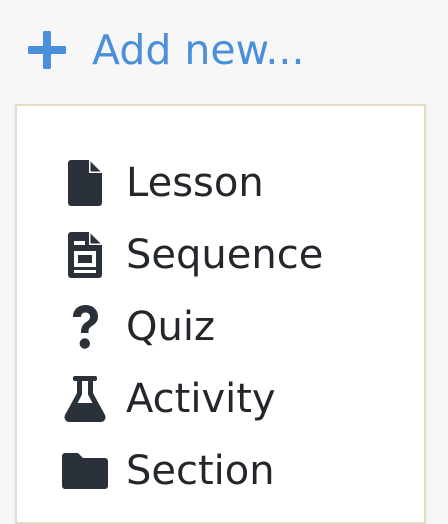  What do you see at coordinates (85, 183) in the screenshot?
I see `file-icon` at bounding box center [85, 183].